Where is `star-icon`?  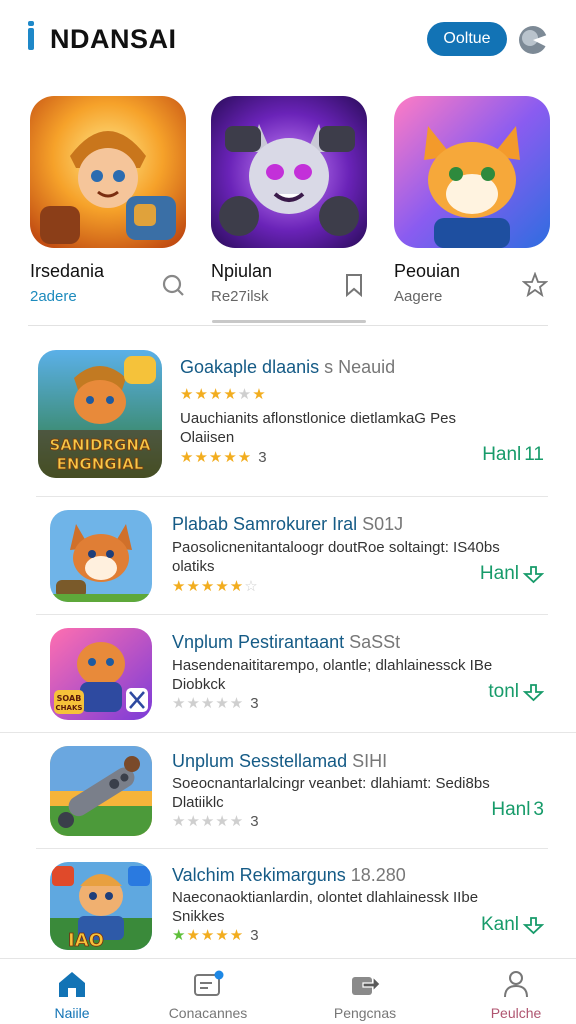
star-icon is located at coordinates (535, 285).